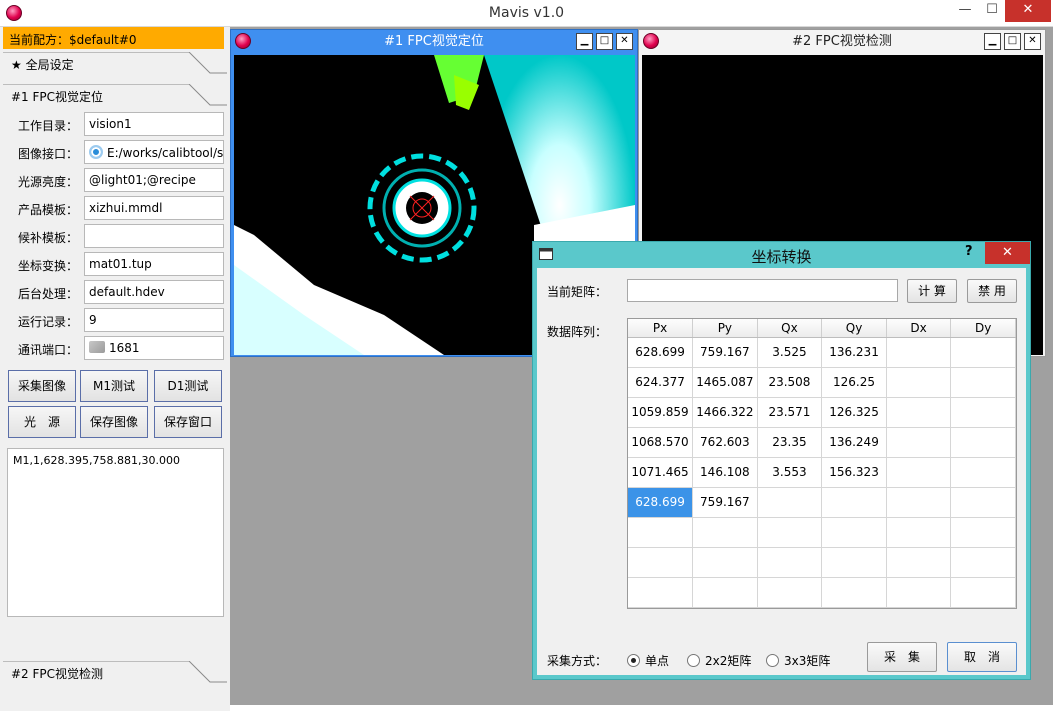 This screenshot has width=1053, height=711. What do you see at coordinates (115, 63) in the screenshot?
I see `global-settings-header: ★ 全局设定` at bounding box center [115, 63].